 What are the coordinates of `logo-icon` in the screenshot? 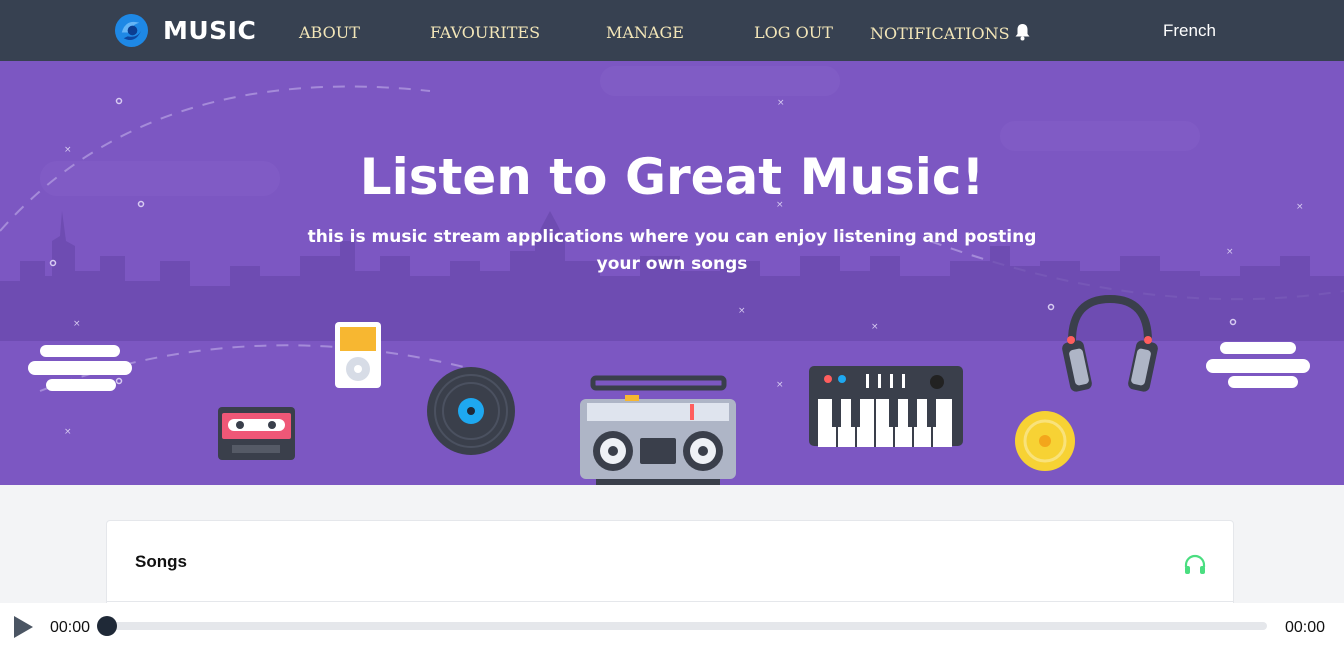 It's located at (131, 30).